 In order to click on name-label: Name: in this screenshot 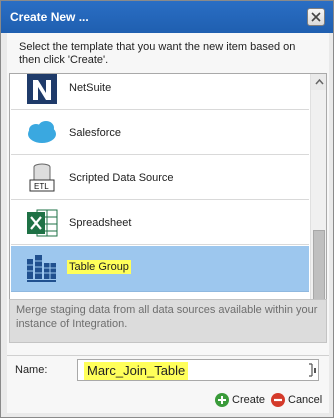, I will do `click(31, 370)`.